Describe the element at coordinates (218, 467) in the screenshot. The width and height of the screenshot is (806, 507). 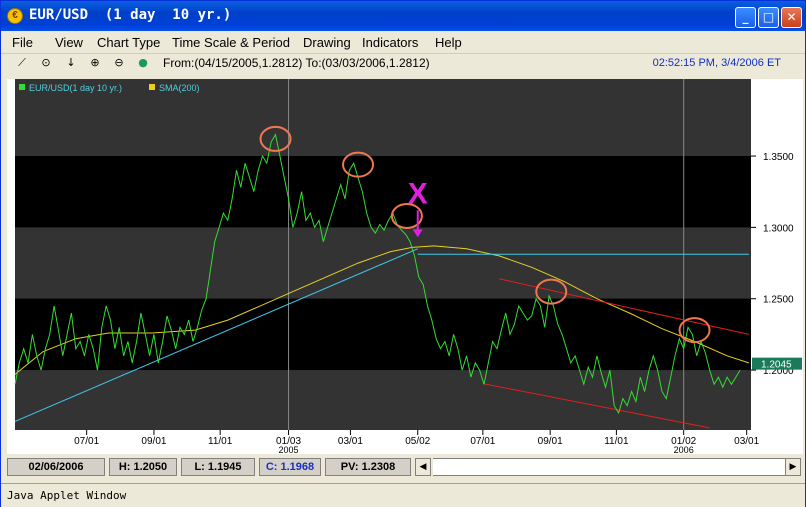
I see `status-low: L: 1.1945` at that location.